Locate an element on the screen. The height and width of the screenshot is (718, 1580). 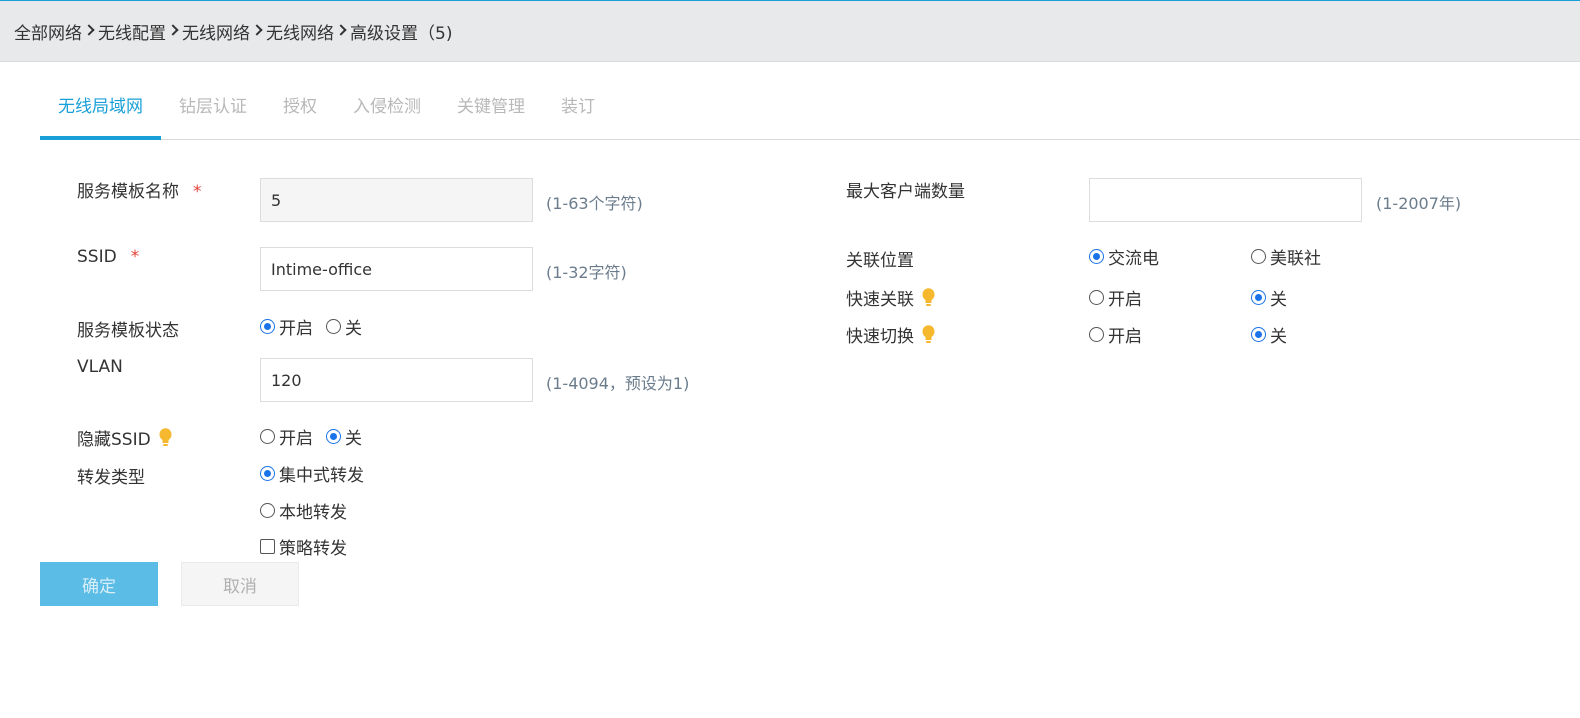
fast-assoc-option-off: 关 is located at coordinates (1269, 297).